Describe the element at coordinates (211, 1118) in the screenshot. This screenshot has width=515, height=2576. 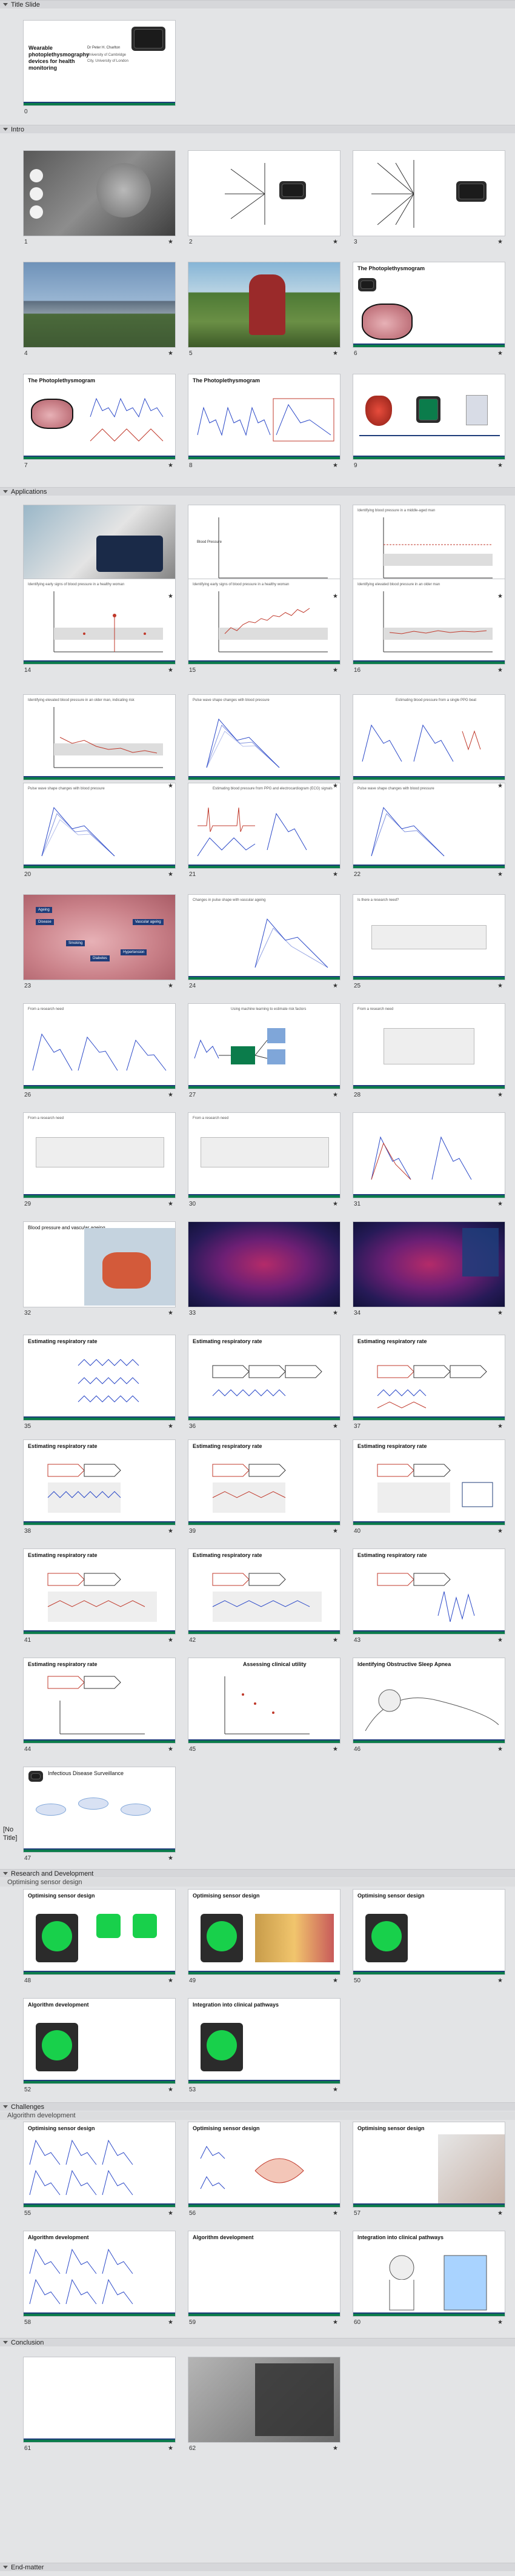
I see `slide-title: From a research need` at that location.